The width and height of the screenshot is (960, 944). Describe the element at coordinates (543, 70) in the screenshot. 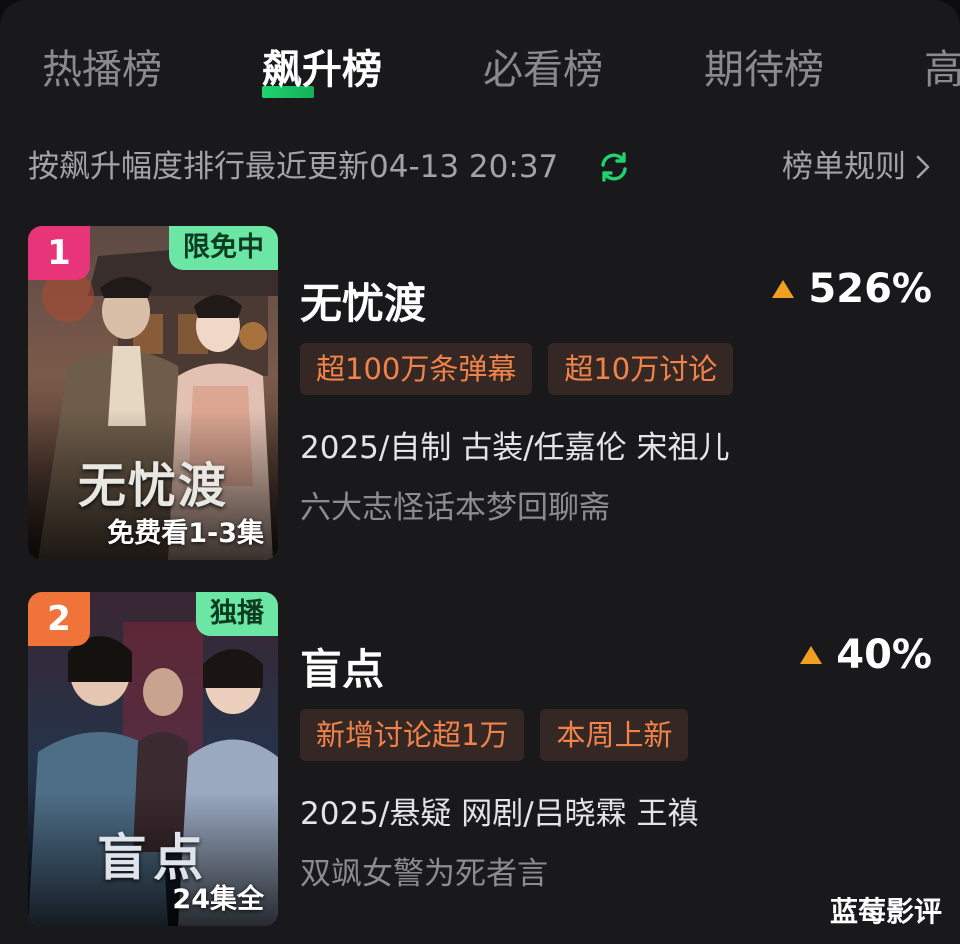

I see `tab-must-watch: 必看榜` at that location.